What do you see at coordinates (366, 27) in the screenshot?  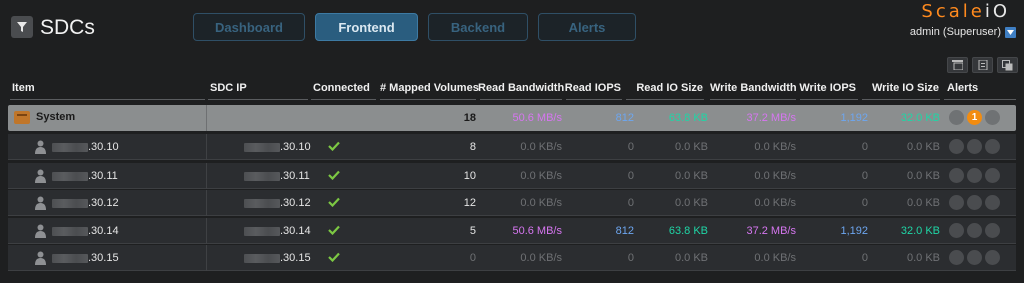 I see `tab-frontend: Frontend` at bounding box center [366, 27].